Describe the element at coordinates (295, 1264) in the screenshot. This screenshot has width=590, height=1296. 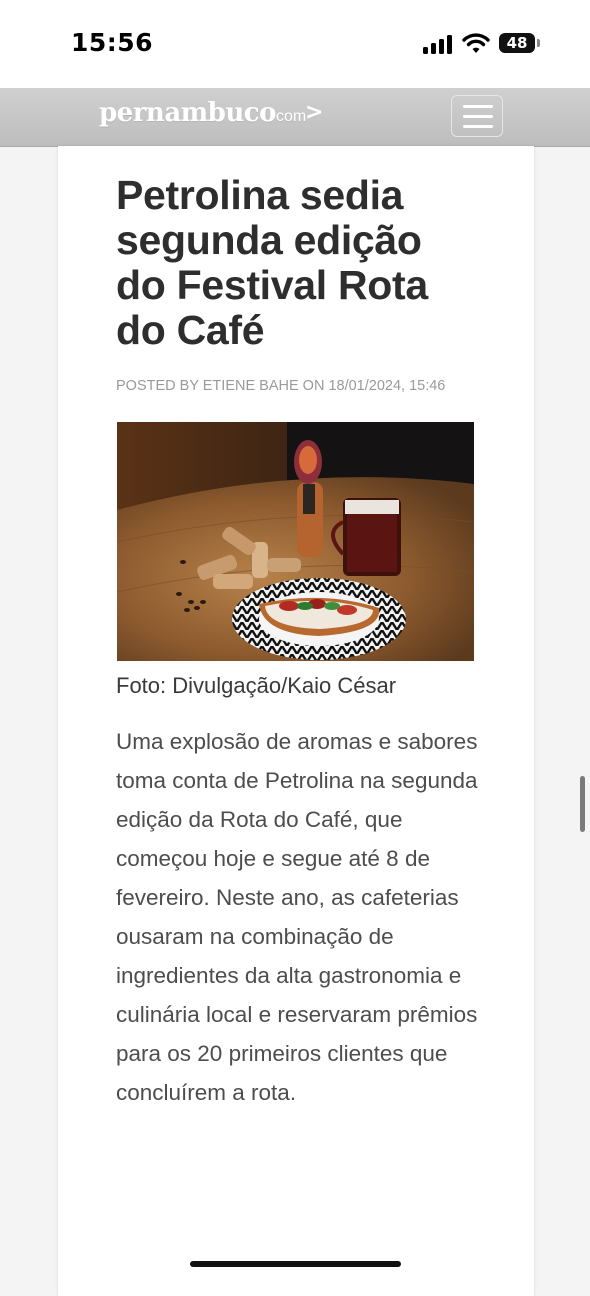
I see `home-indicator` at that location.